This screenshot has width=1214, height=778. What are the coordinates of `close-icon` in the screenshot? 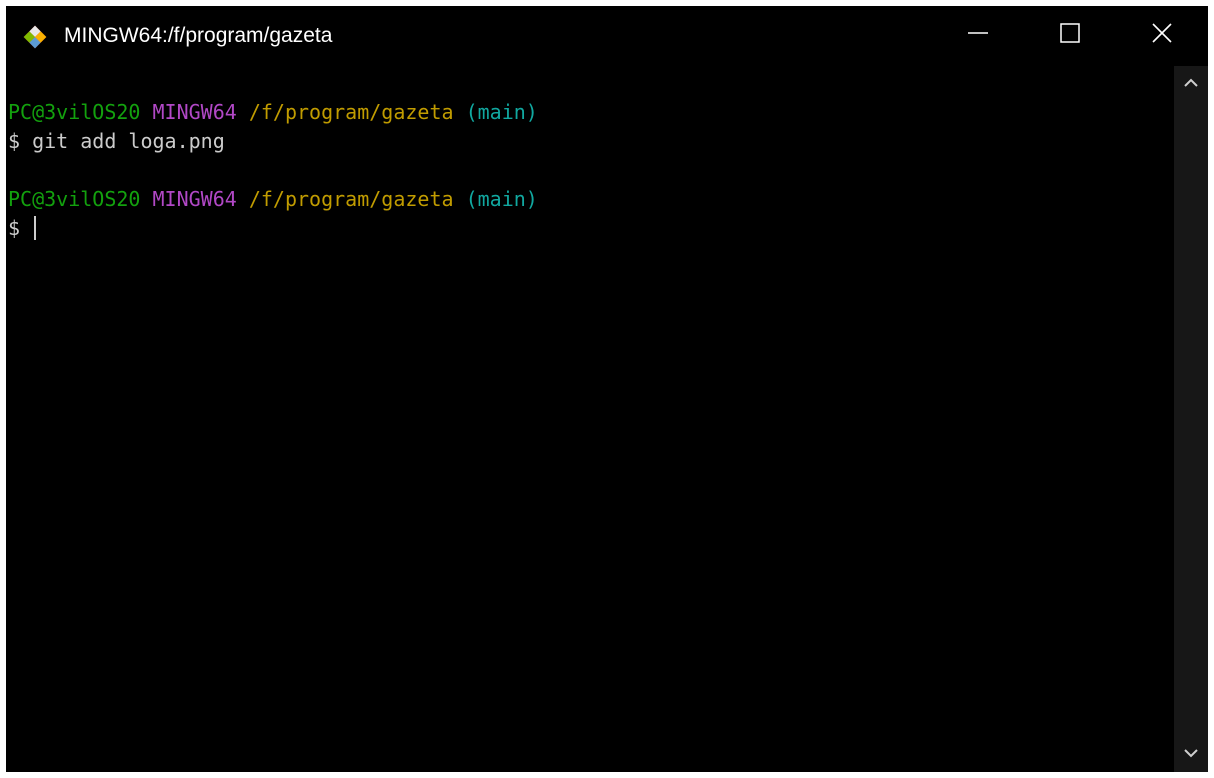 It's located at (1162, 35).